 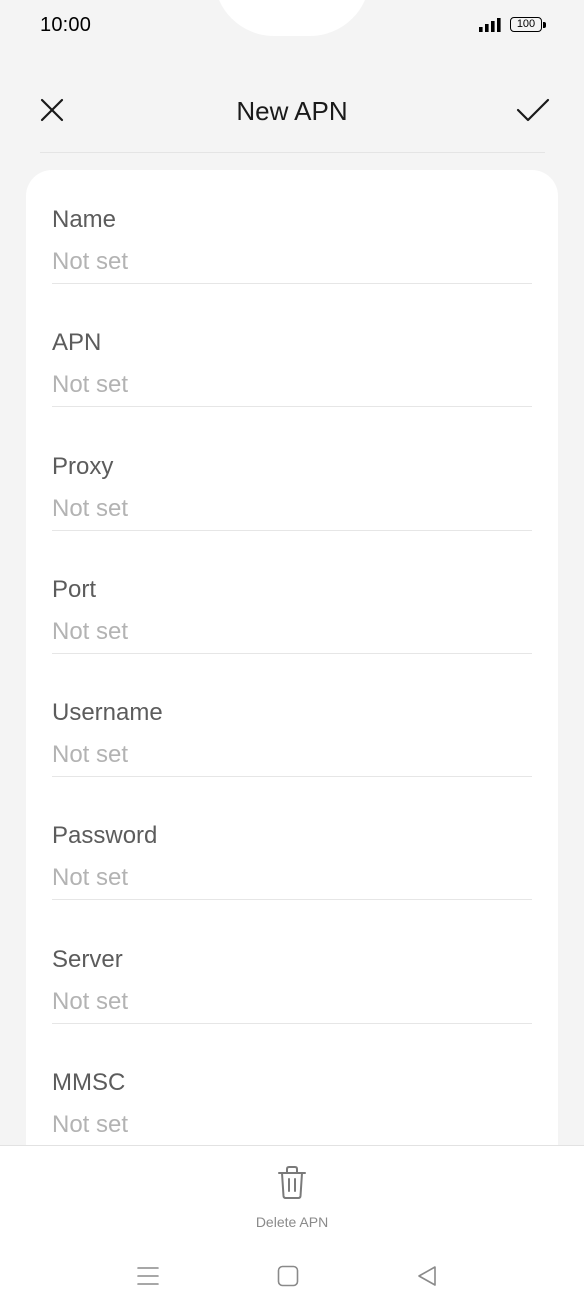 I want to click on battery-indicator: 100, so click(x=526, y=24).